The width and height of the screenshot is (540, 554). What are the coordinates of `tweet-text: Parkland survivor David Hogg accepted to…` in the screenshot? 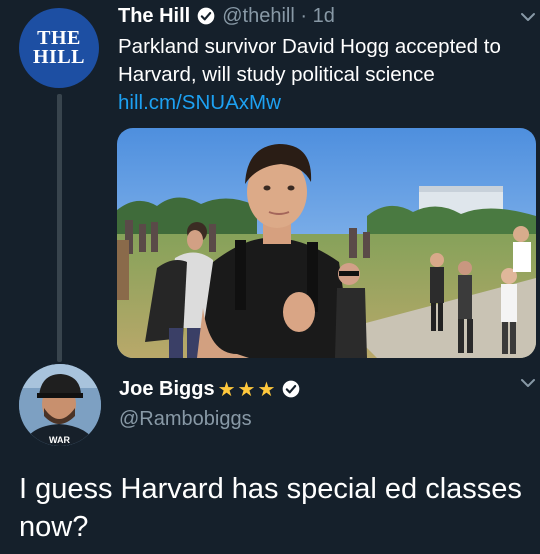 It's located at (309, 60).